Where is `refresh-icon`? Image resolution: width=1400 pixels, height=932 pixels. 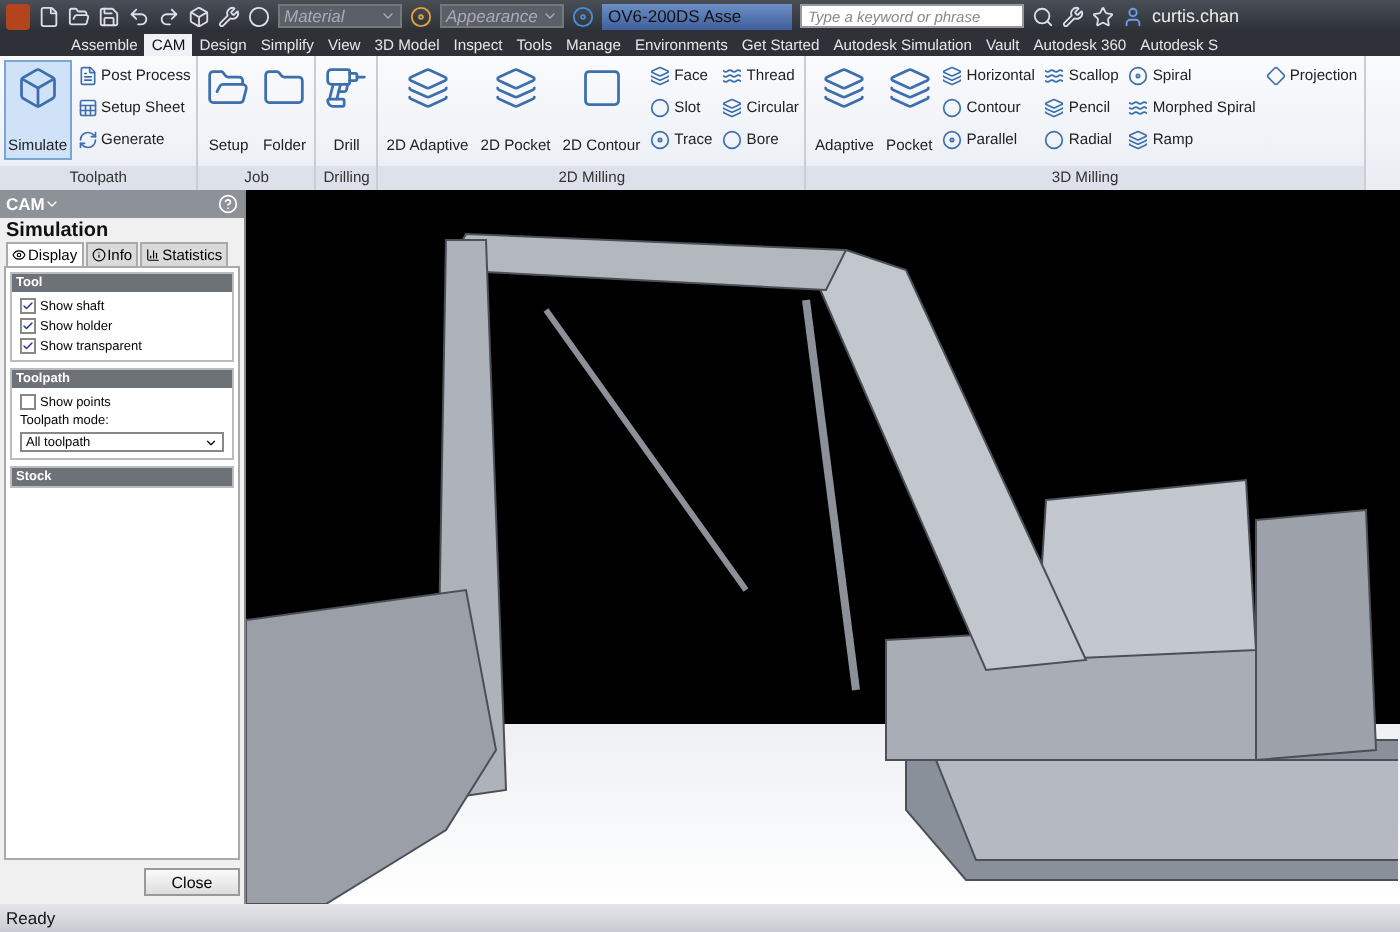 refresh-icon is located at coordinates (87, 139).